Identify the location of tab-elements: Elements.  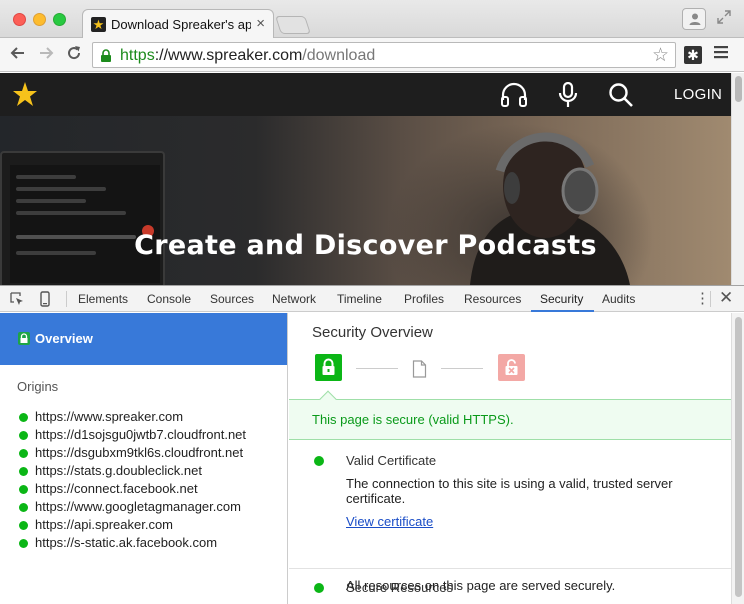
(103, 299).